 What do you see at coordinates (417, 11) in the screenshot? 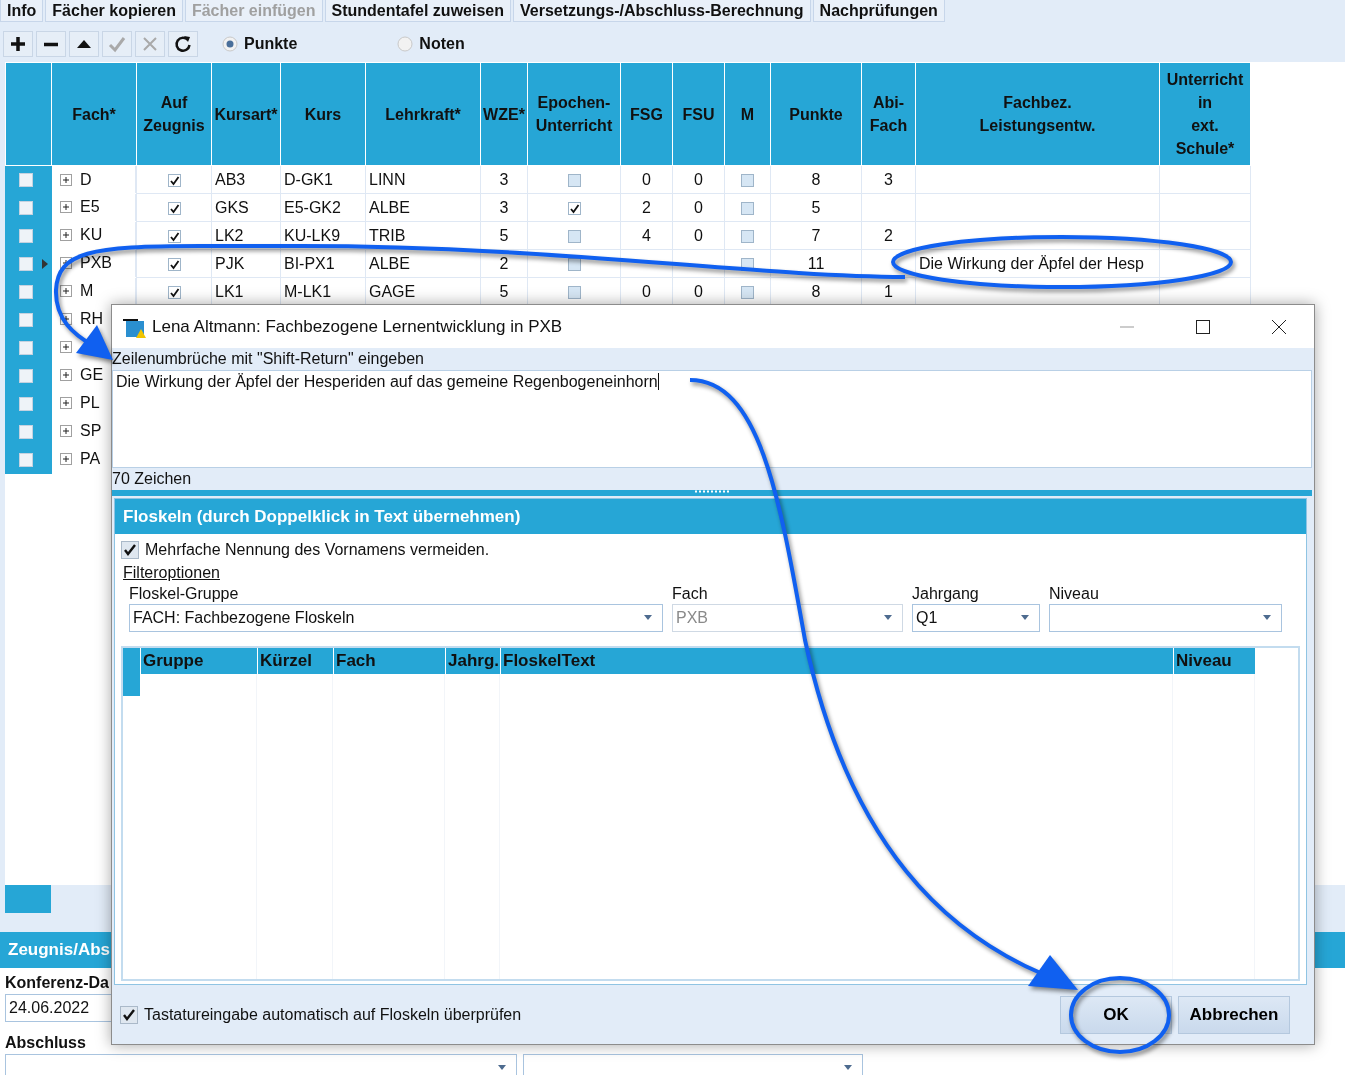
I see `tab: Stundentafel zuweisen` at bounding box center [417, 11].